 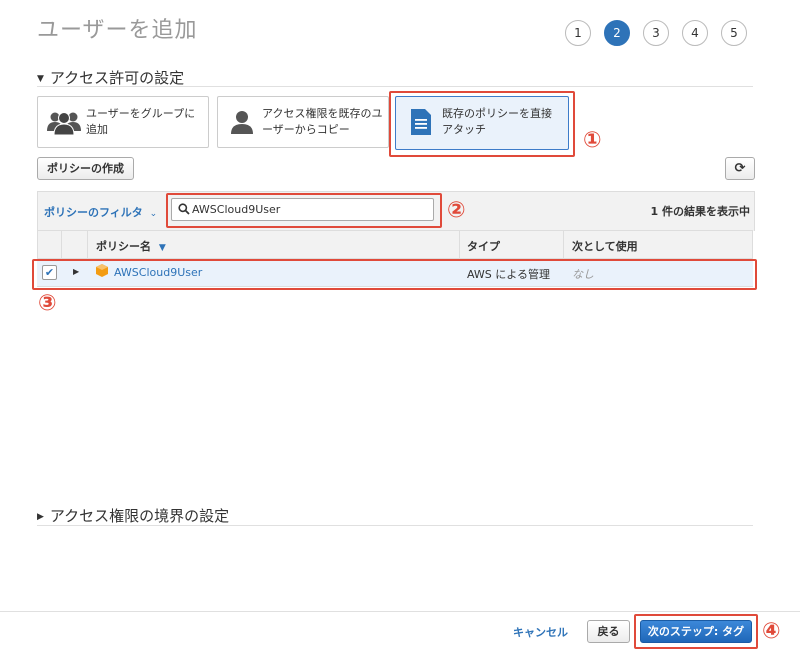 What do you see at coordinates (605, 246) in the screenshot?
I see `column-header-used-as: 次として使用` at bounding box center [605, 246].